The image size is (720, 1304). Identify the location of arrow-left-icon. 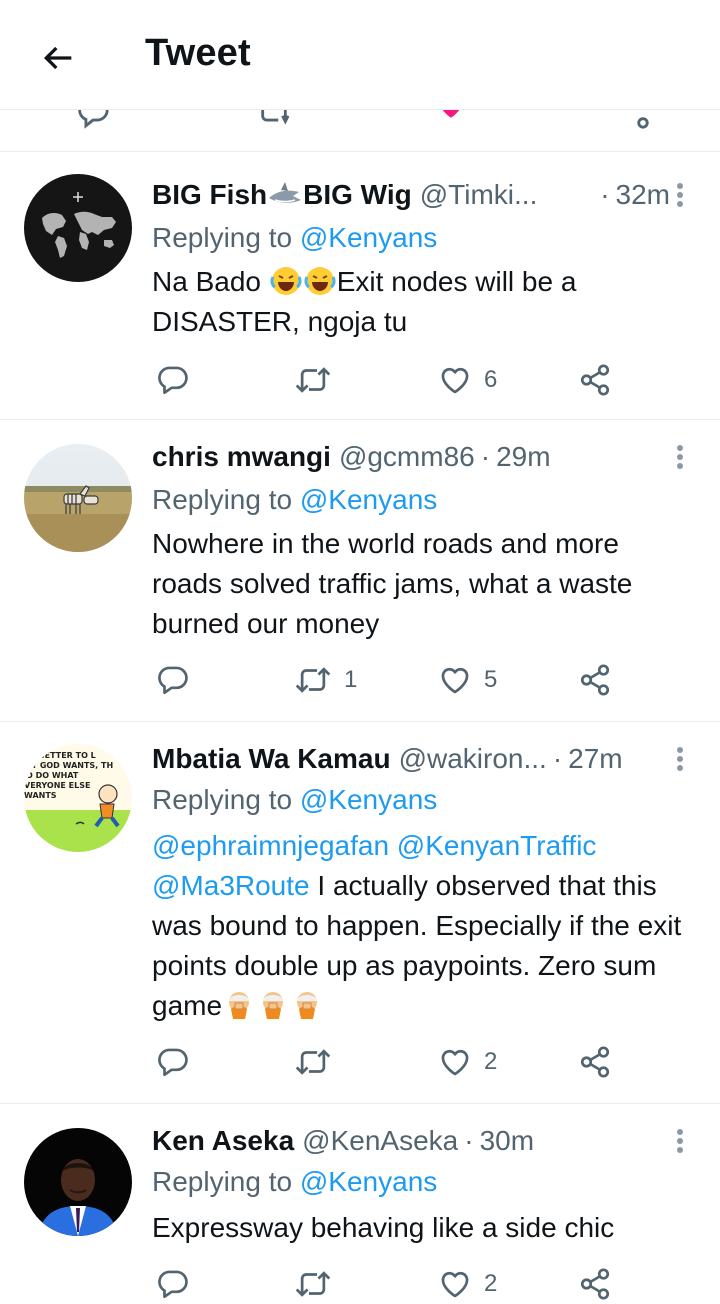
(57, 58).